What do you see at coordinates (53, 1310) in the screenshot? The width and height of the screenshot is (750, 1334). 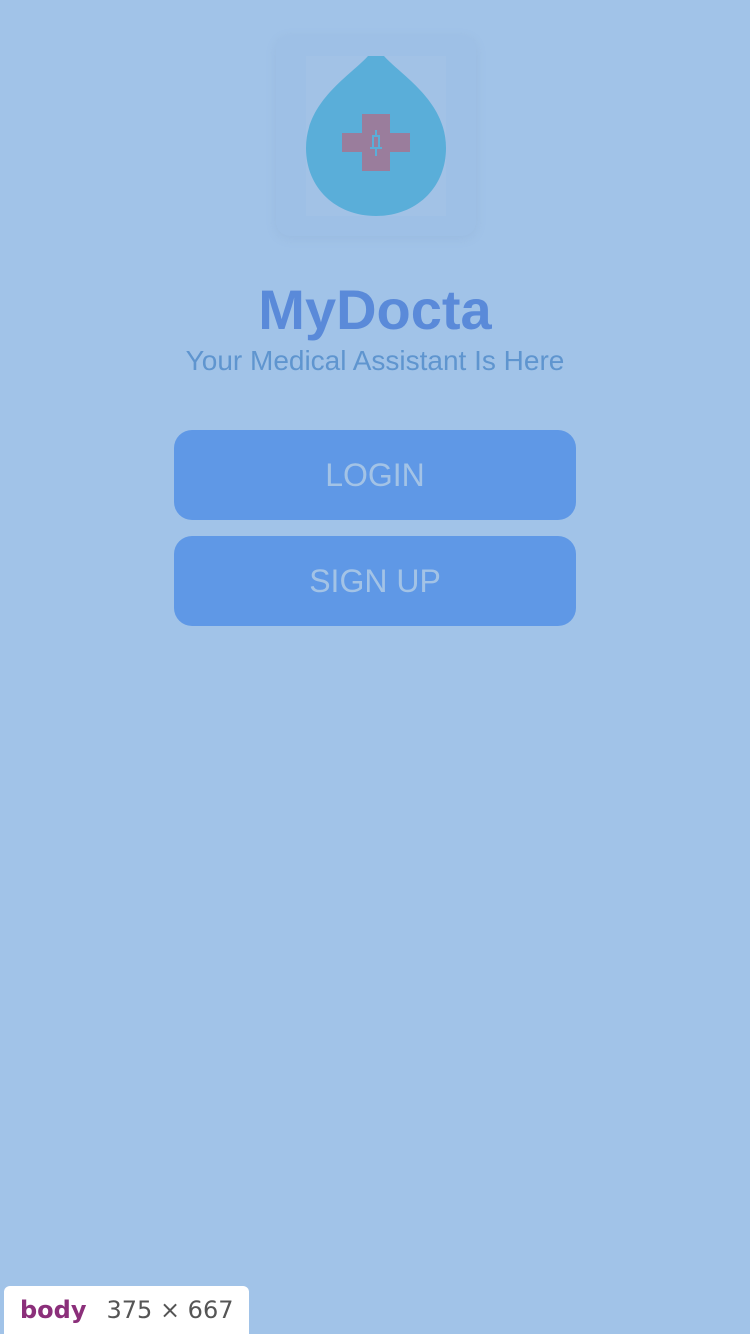 I see `inspector-tag-name: body` at bounding box center [53, 1310].